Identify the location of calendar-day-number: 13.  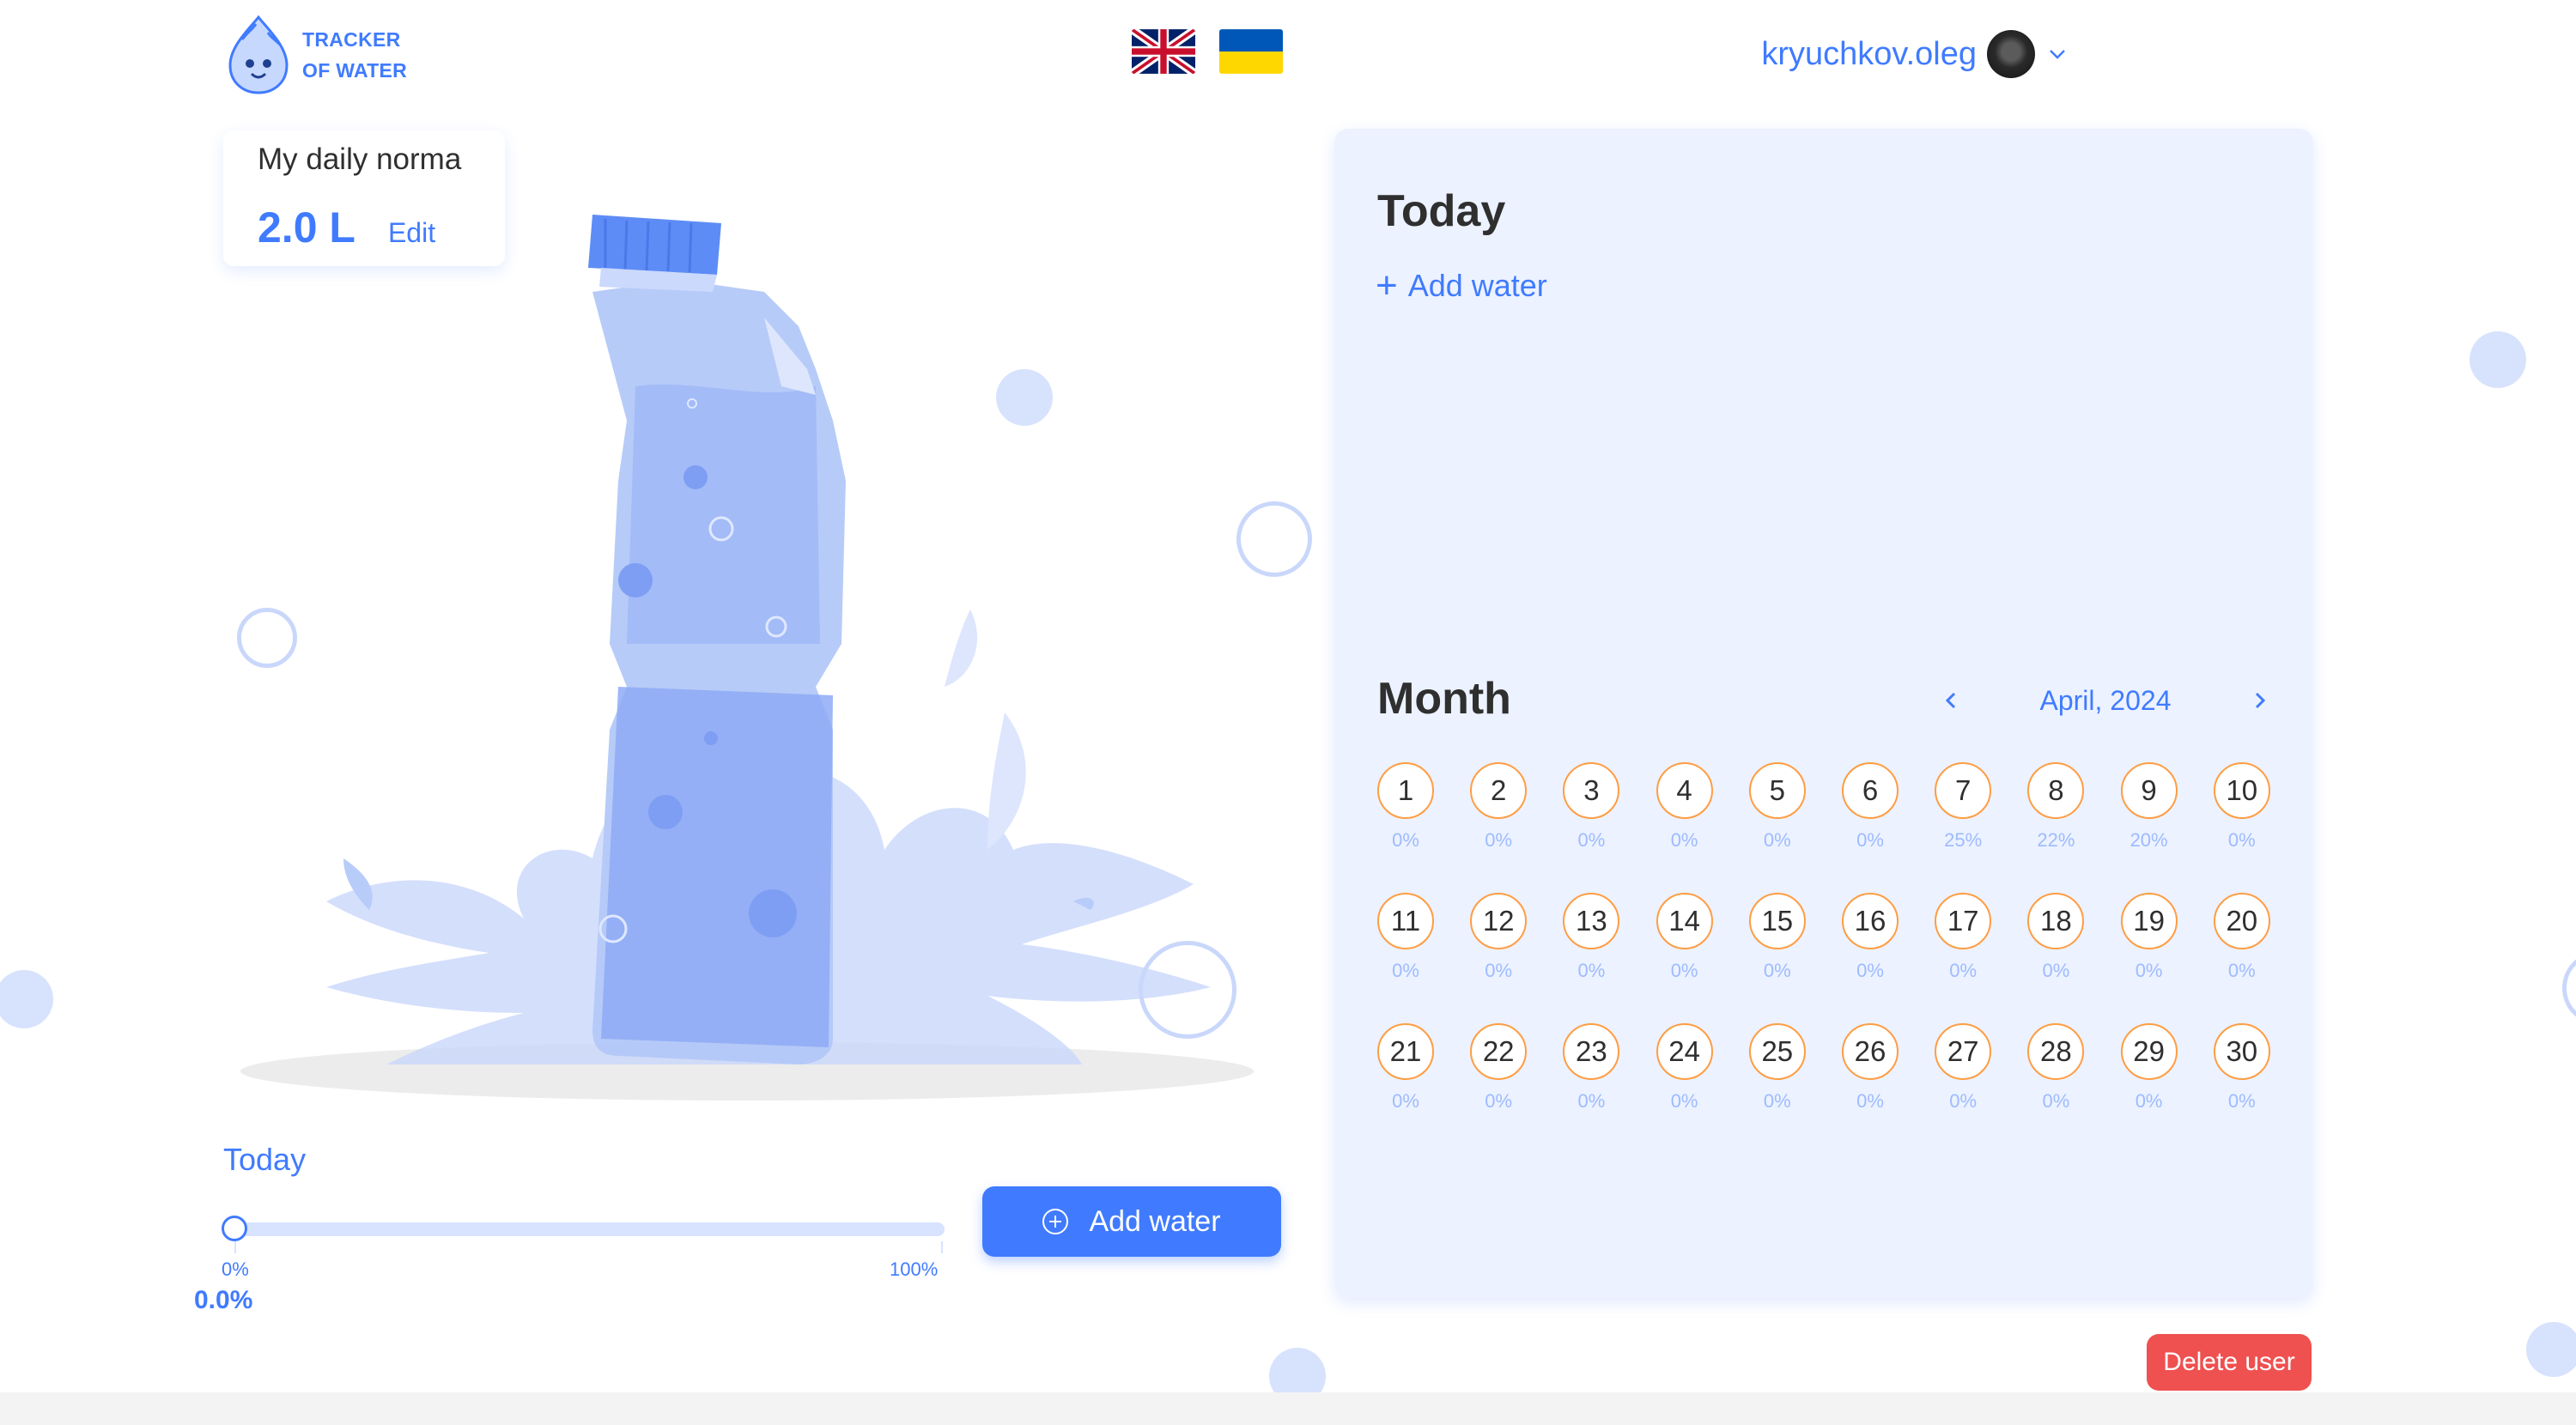
(1591, 921).